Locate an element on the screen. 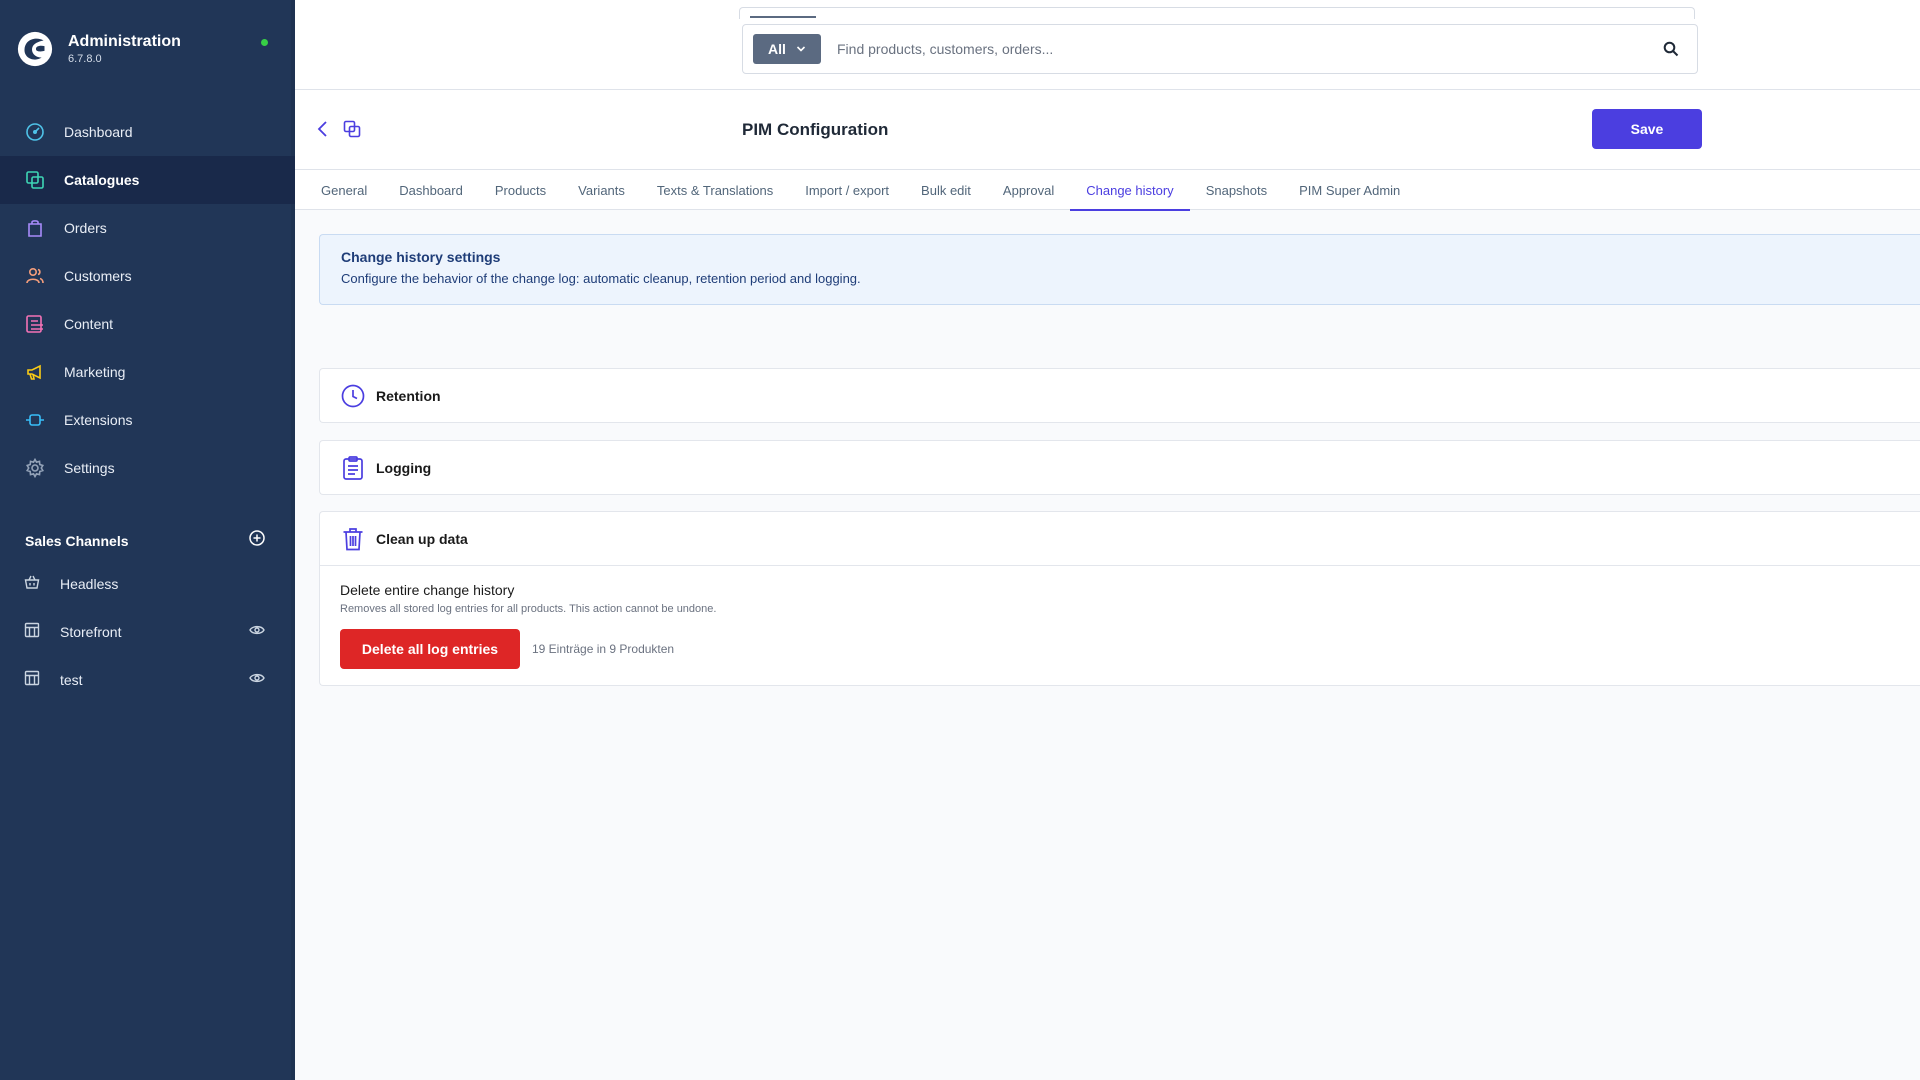 The width and height of the screenshot is (1920, 1080). add-sales-channel-icon is located at coordinates (257, 540).